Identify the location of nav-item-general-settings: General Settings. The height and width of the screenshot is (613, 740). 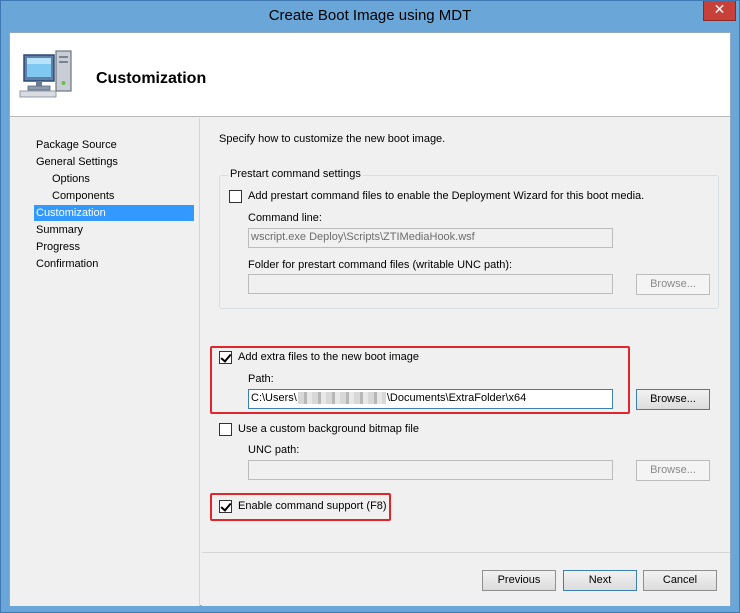
(114, 162).